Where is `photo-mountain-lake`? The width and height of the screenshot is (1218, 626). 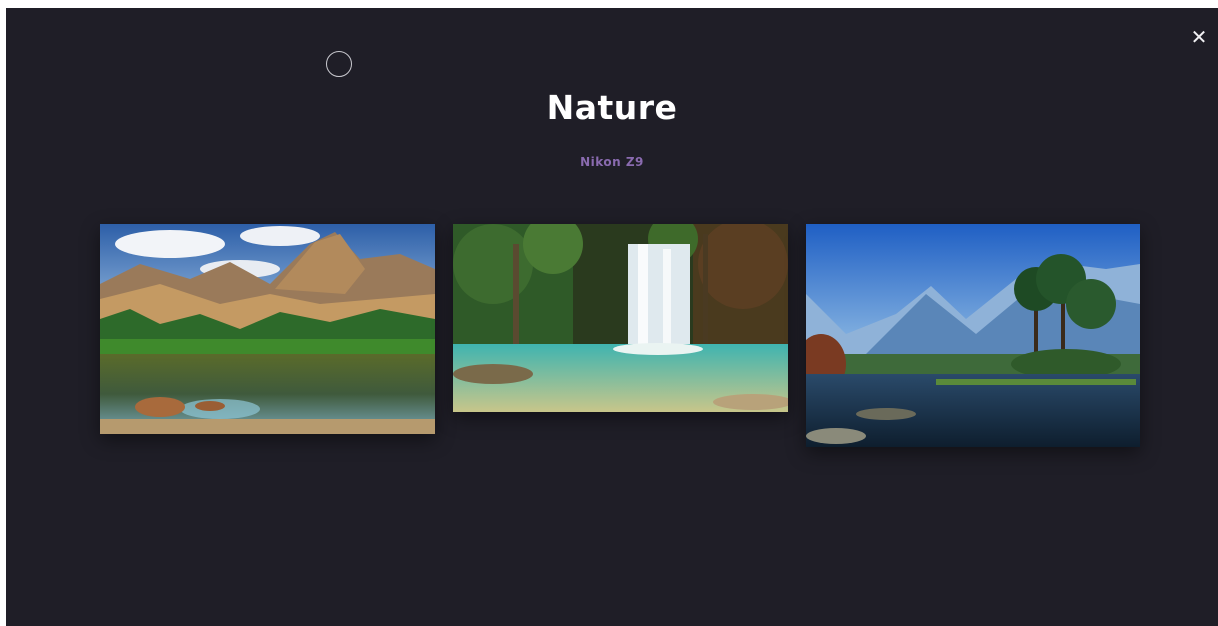
photo-mountain-lake is located at coordinates (267, 329).